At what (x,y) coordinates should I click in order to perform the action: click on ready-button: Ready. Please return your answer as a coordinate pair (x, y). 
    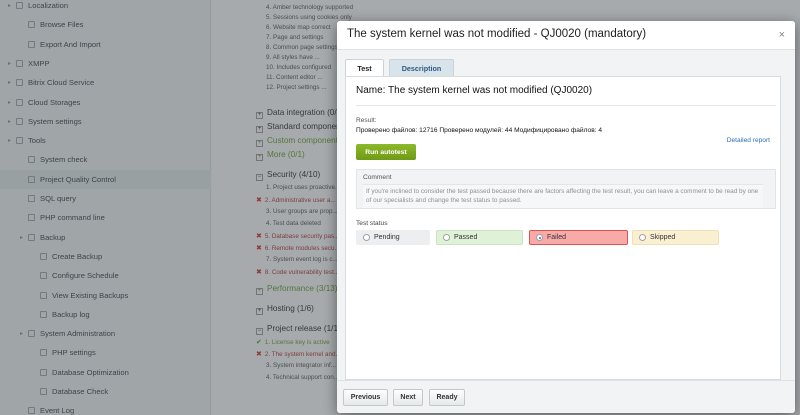
    Looking at the image, I should click on (447, 397).